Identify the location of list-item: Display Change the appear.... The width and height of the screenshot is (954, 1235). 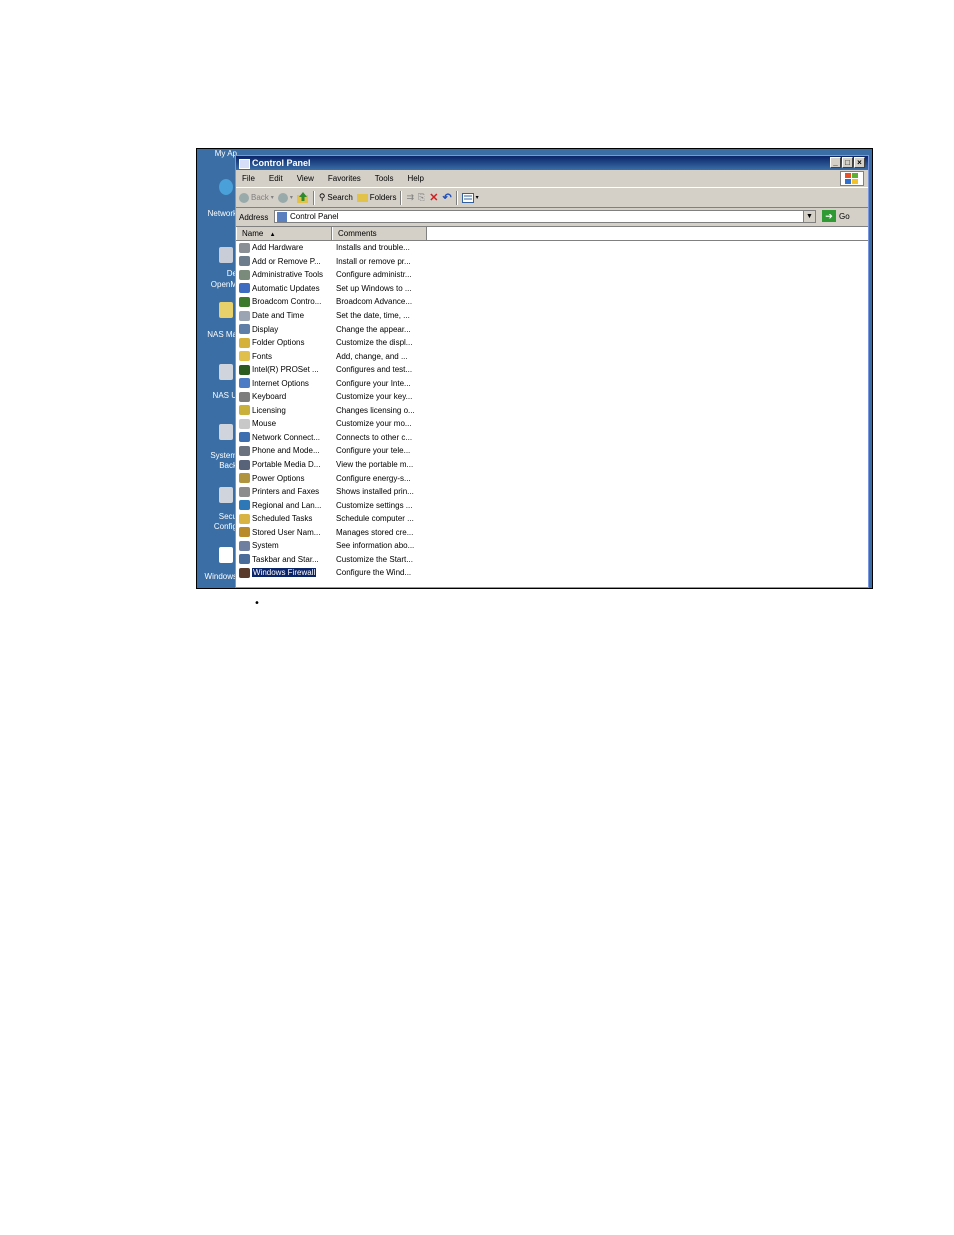
(552, 329).